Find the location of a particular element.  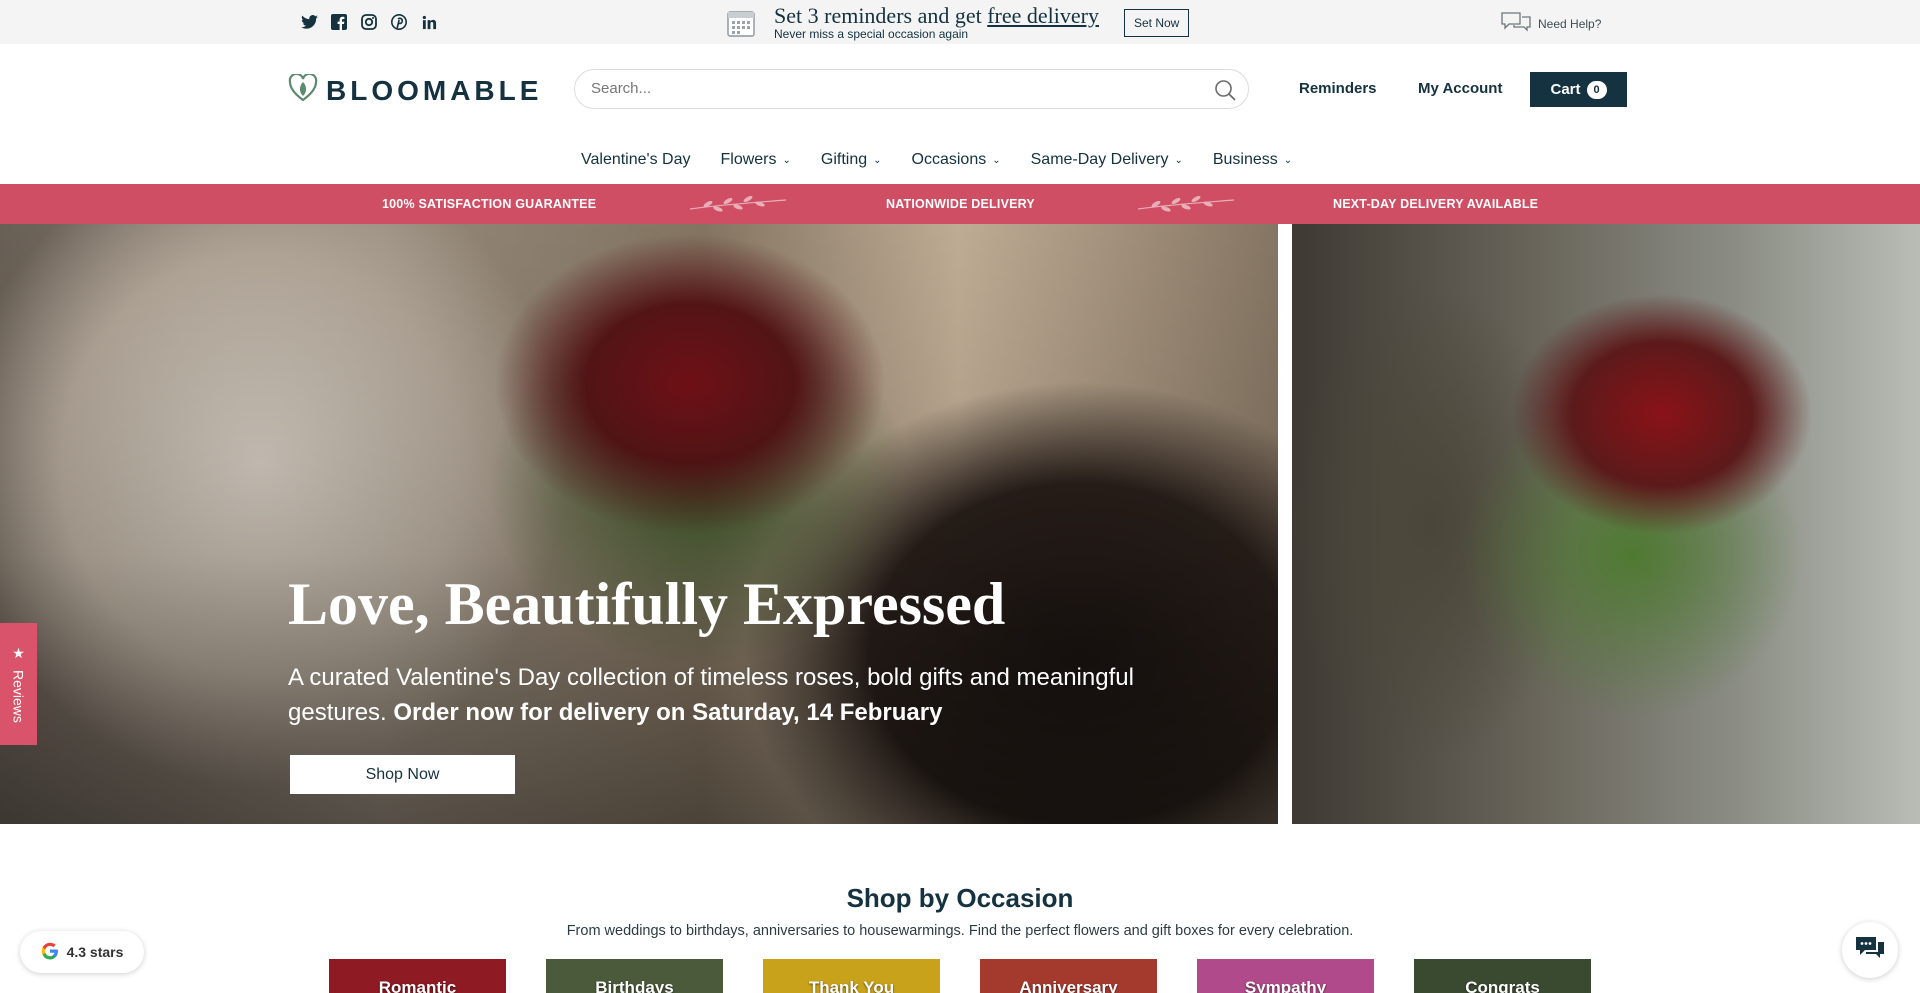

free-delivery-link: free delivery is located at coordinates (1043, 15).